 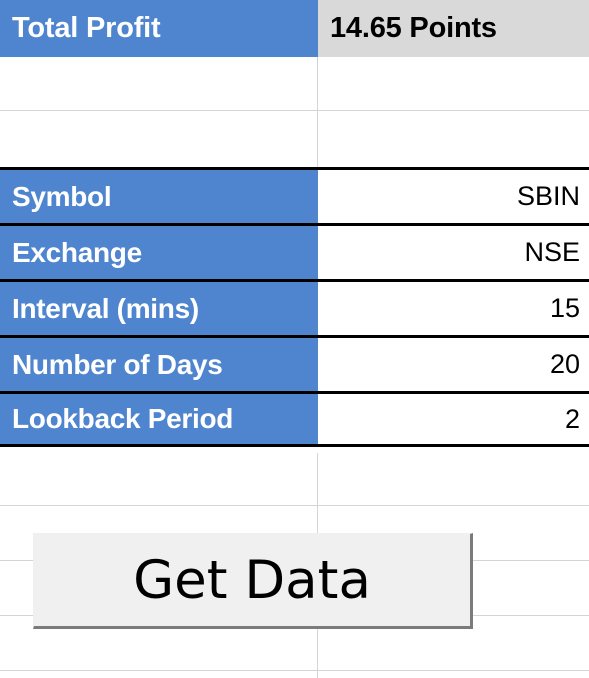 I want to click on total-profit-label: Total Profit, so click(x=159, y=28).